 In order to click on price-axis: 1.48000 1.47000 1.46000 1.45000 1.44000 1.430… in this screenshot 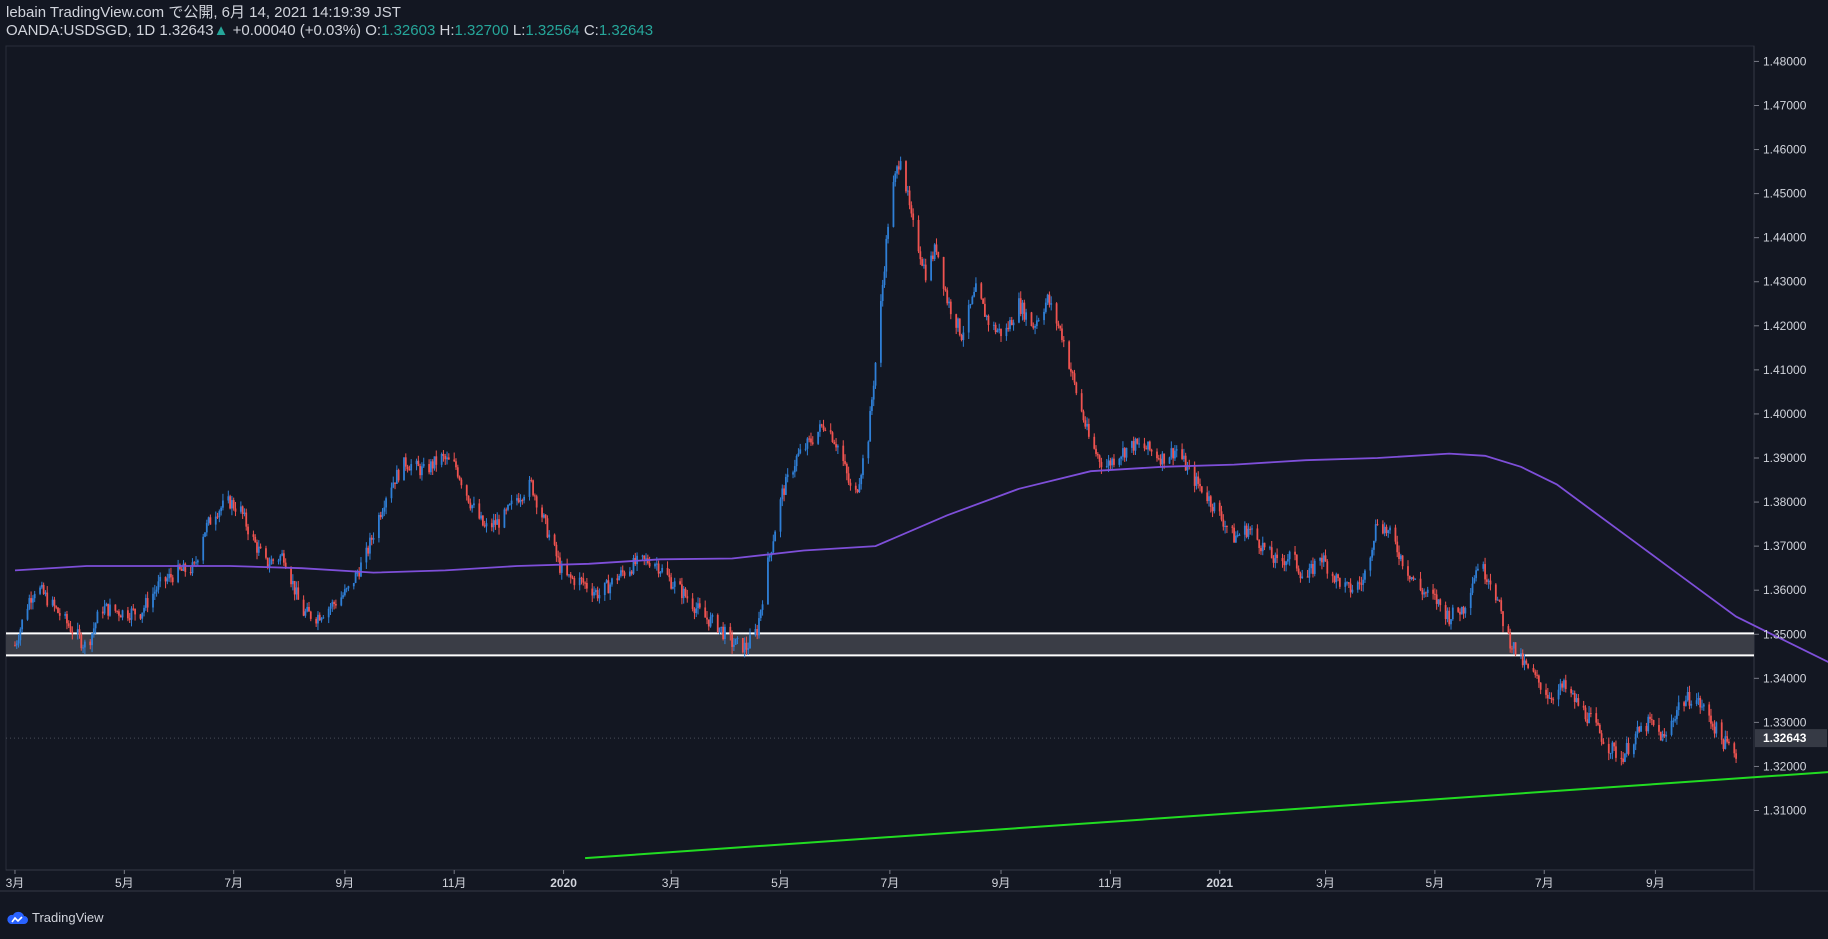, I will do `click(1780, 436)`.